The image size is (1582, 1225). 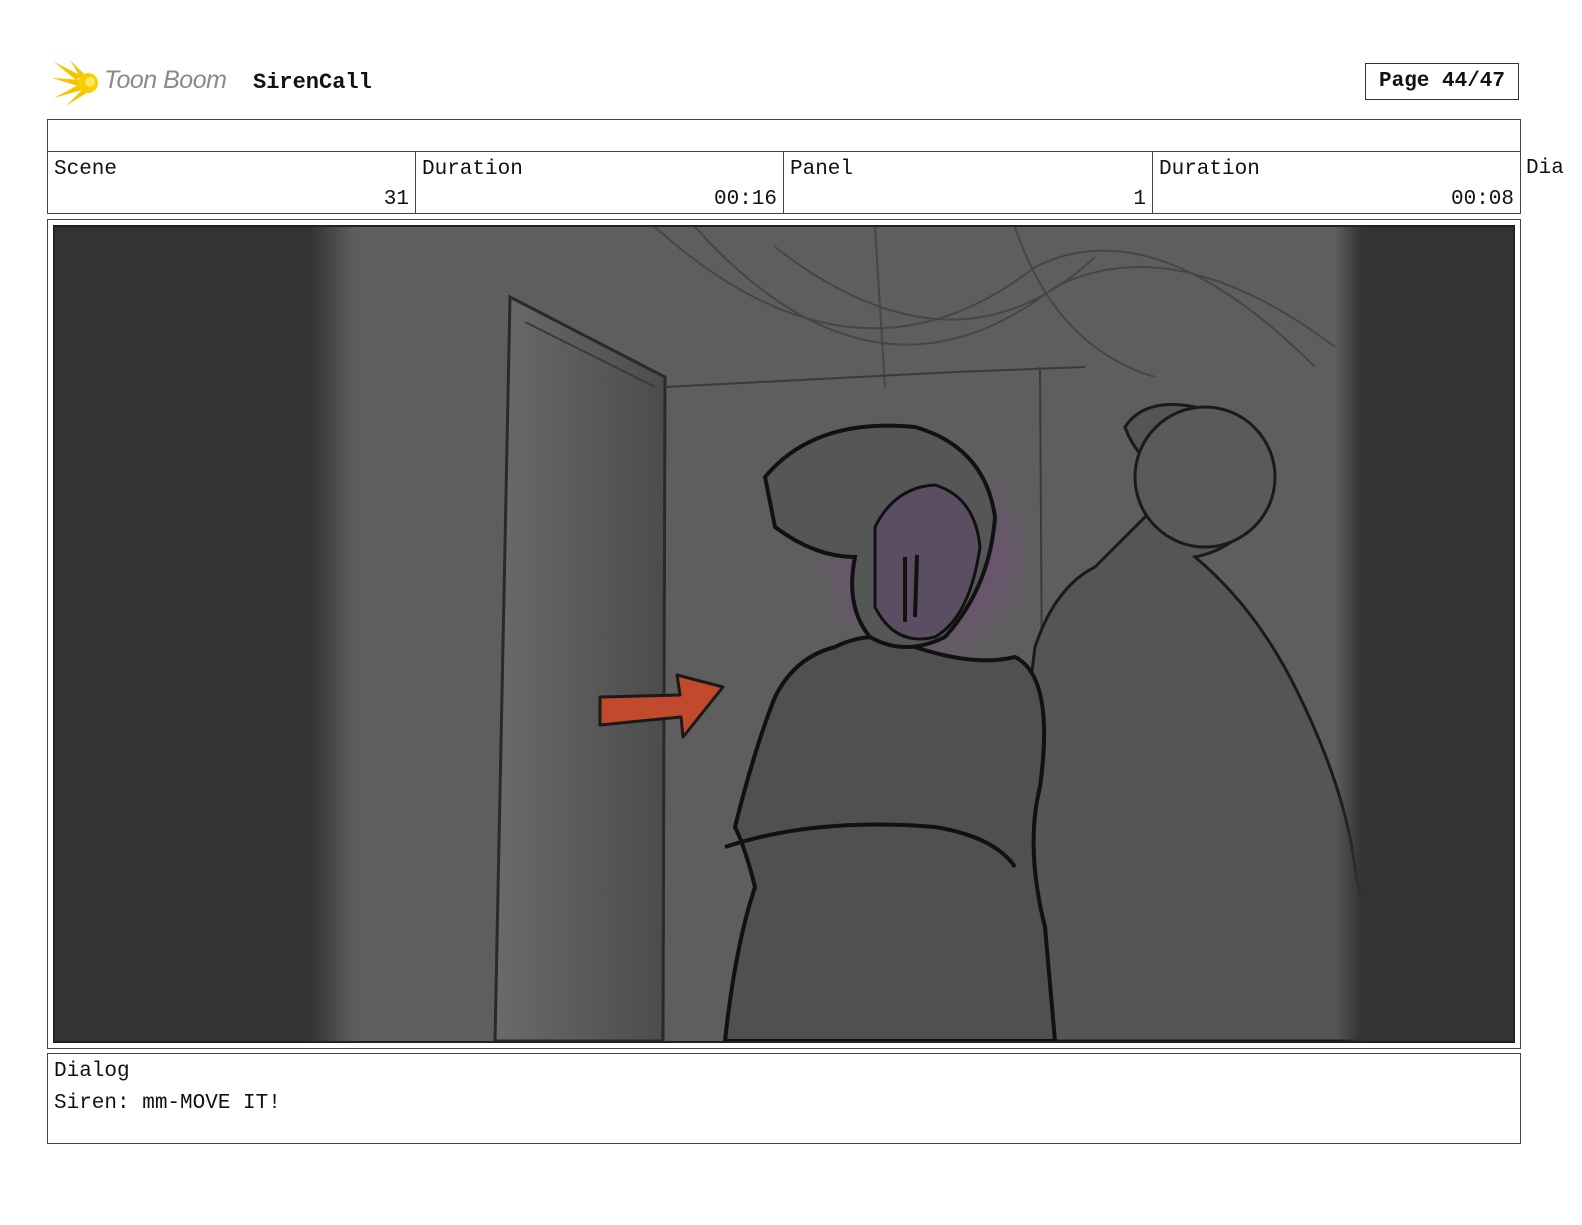 What do you see at coordinates (1209, 169) in the screenshot?
I see `panel-duration-label: Duration` at bounding box center [1209, 169].